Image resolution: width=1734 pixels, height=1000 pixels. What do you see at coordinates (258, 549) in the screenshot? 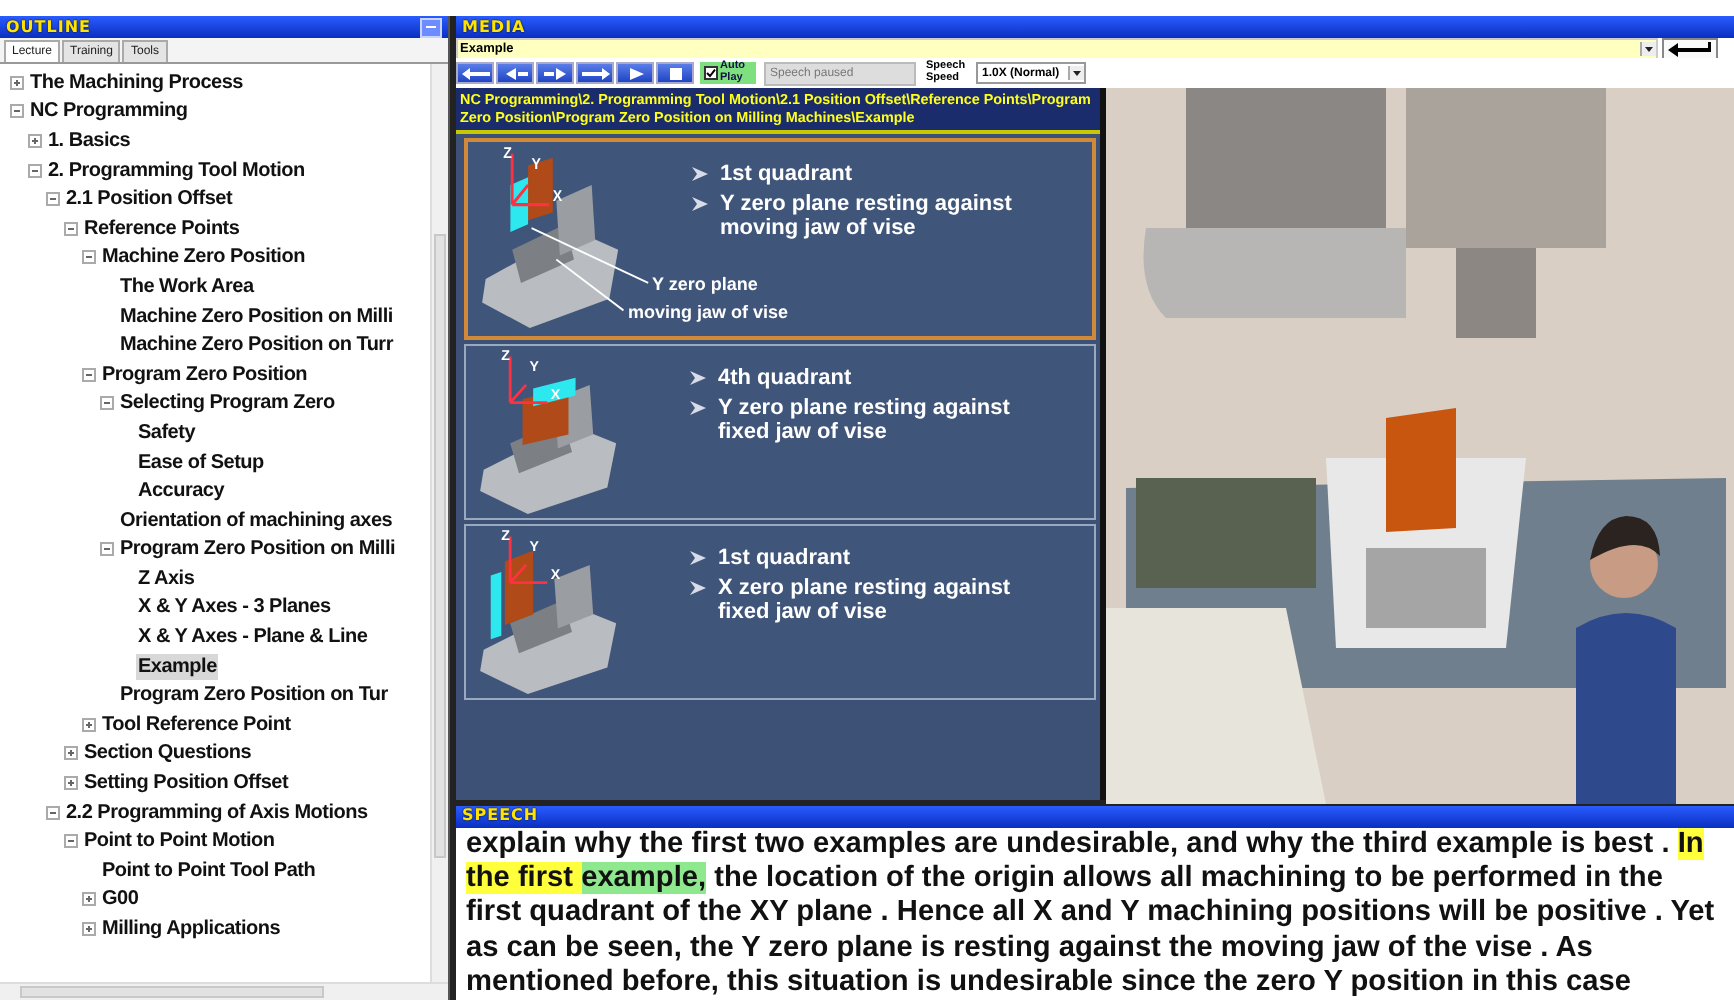
I see `tree-item: Program Zero Position on Milli` at bounding box center [258, 549].